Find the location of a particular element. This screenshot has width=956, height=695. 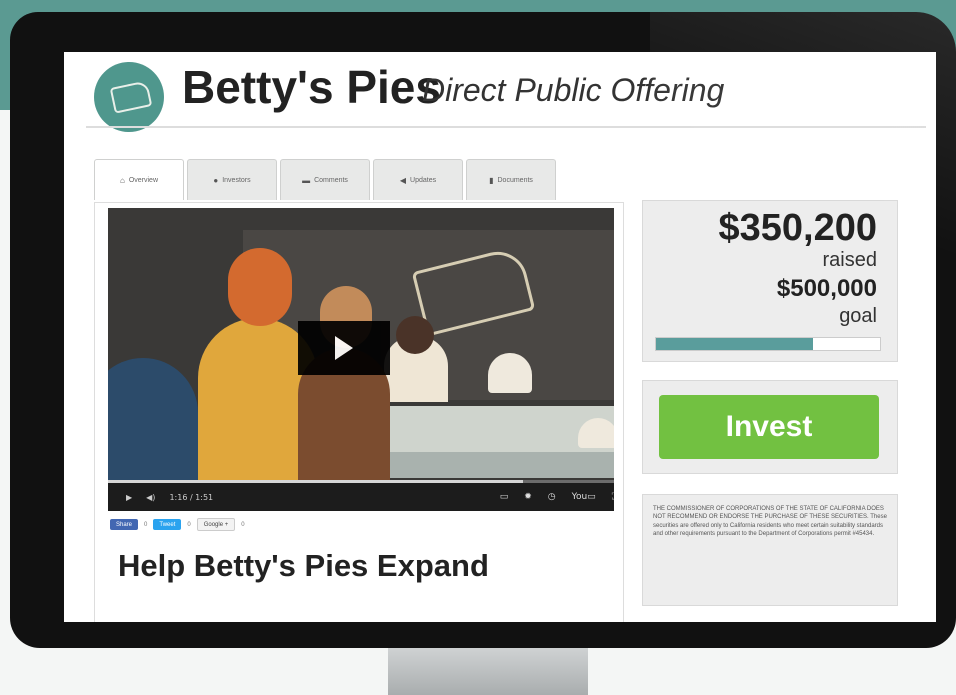

video-controls-right: ▭ ✹ ◷ You▭ ⛶ is located at coordinates (557, 497).